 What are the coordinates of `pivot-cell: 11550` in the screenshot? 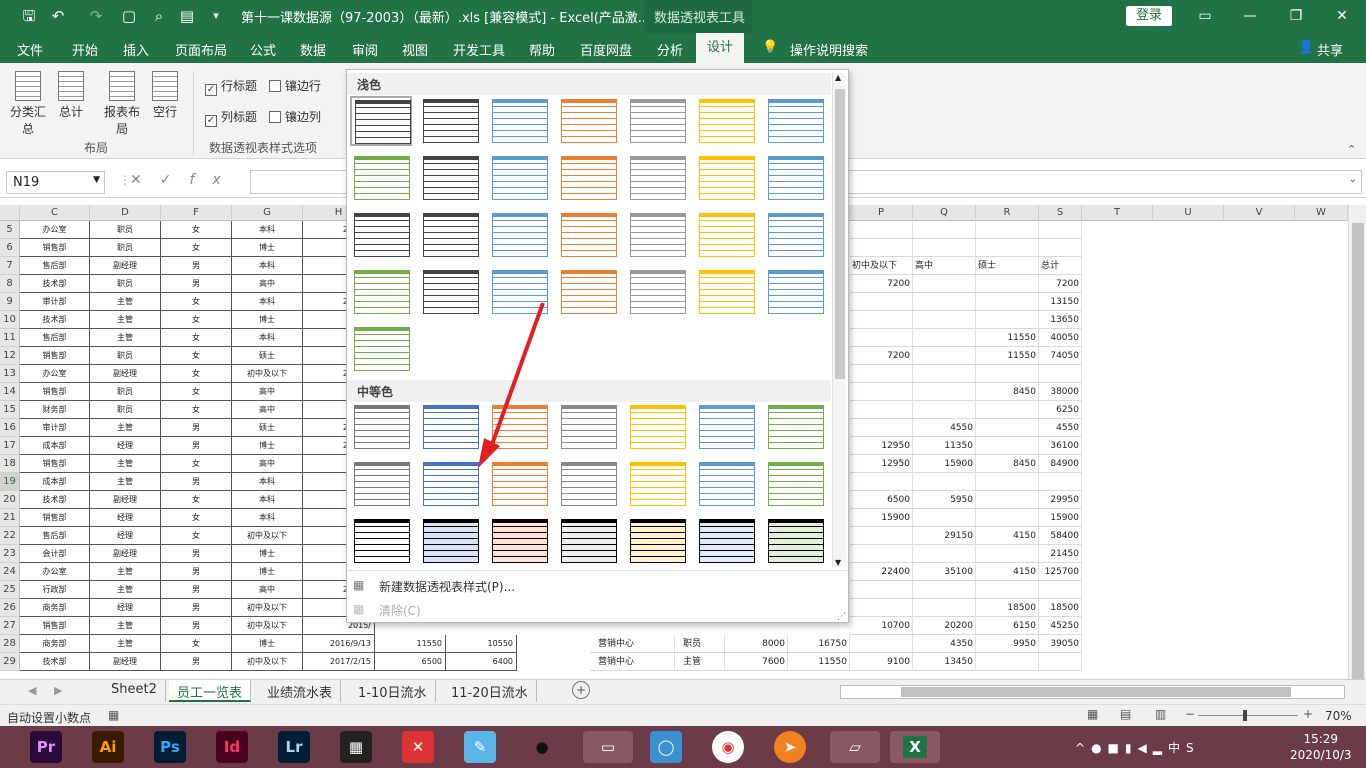 It's located at (1007, 338).